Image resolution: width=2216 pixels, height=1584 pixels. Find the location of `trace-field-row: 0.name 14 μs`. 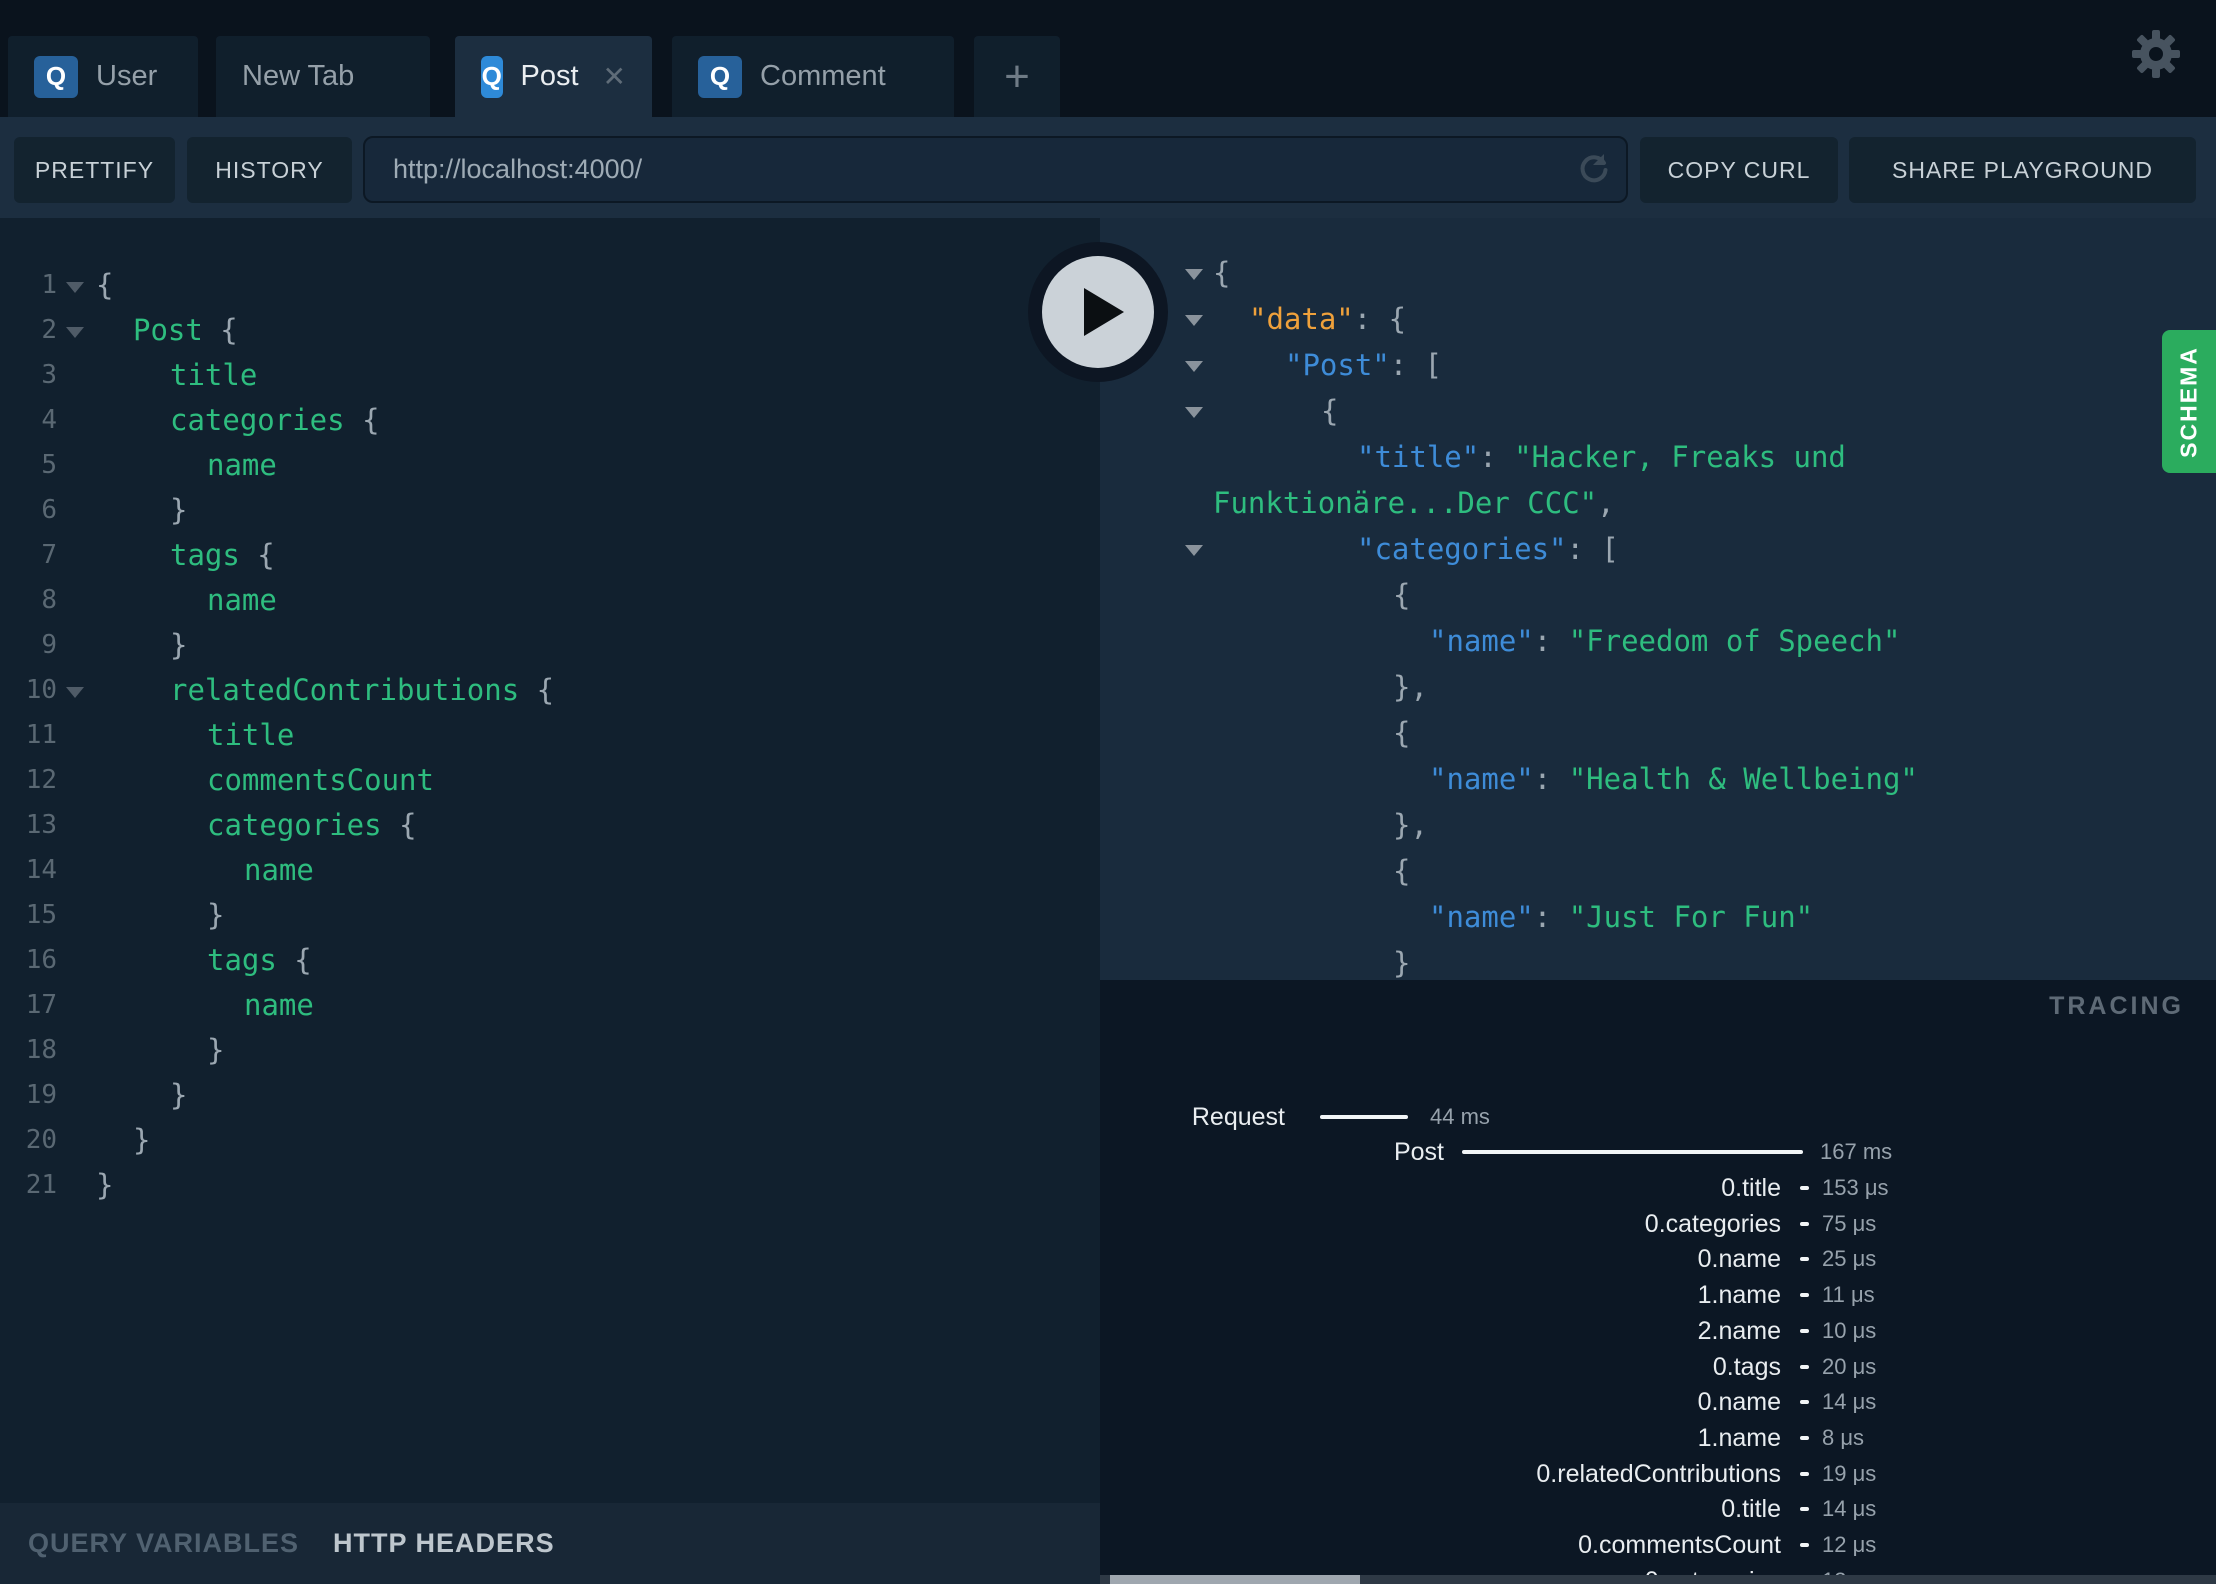

trace-field-row: 0.name 14 μs is located at coordinates (1658, 1402).